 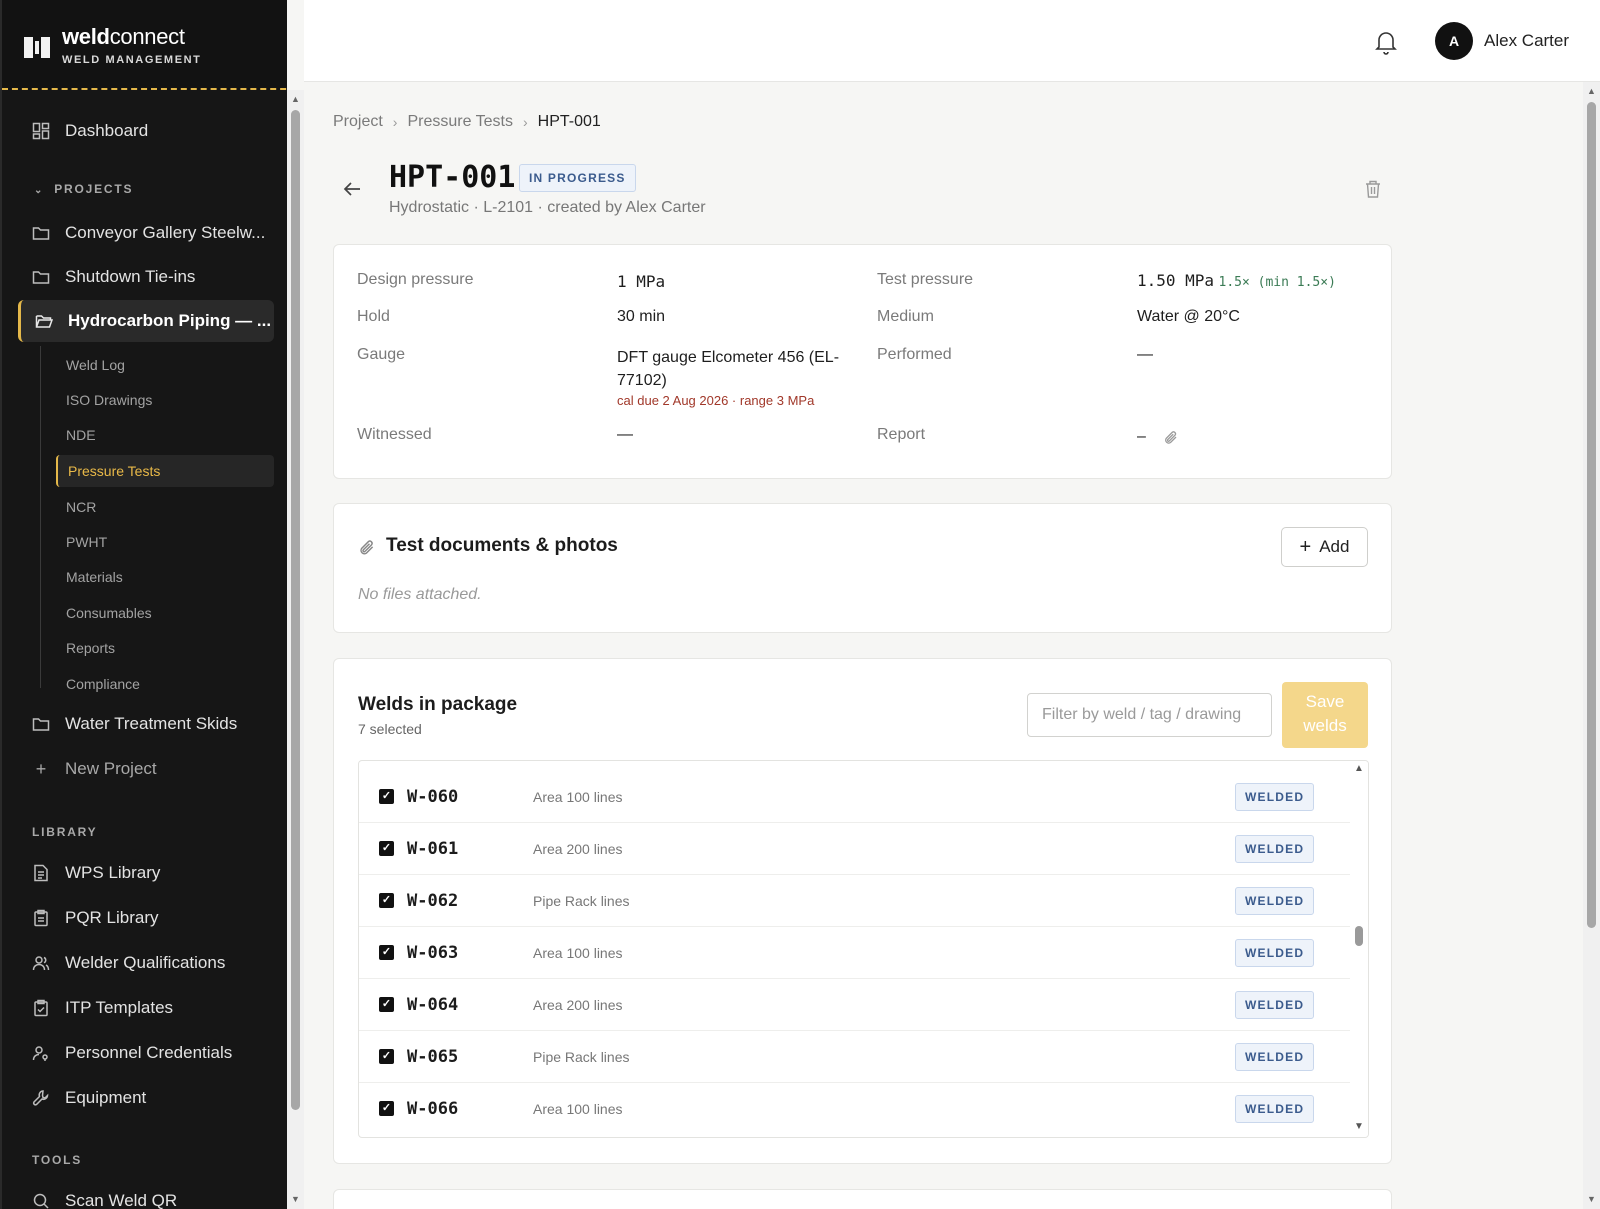 I want to click on weld-row: ✓ W-060 Area 100 lines WELDED, so click(x=855, y=797).